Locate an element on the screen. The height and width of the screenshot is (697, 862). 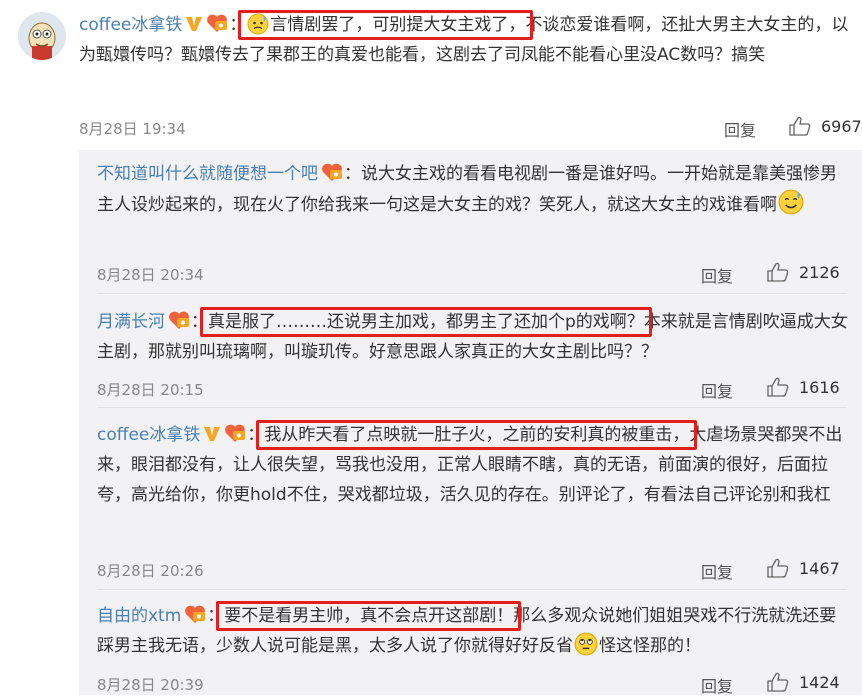
reply-highlight: 要不是看男主帅，真不会点开这部剧！ is located at coordinates (369, 616).